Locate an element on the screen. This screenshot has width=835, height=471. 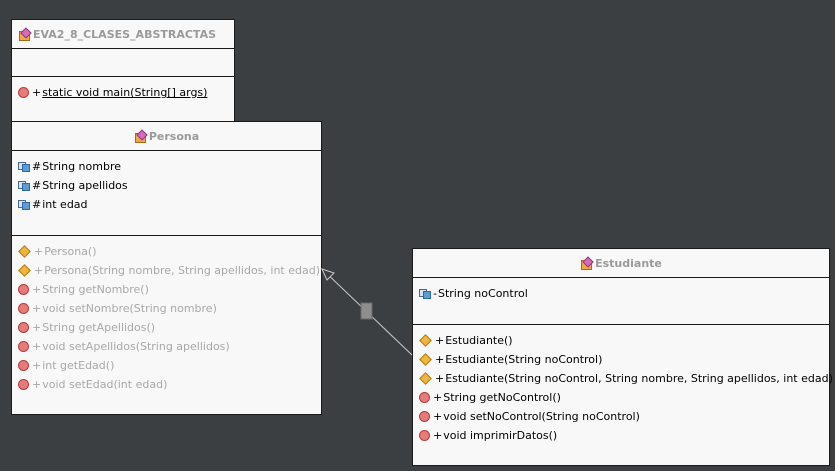
relation-handle is located at coordinates (366, 311).